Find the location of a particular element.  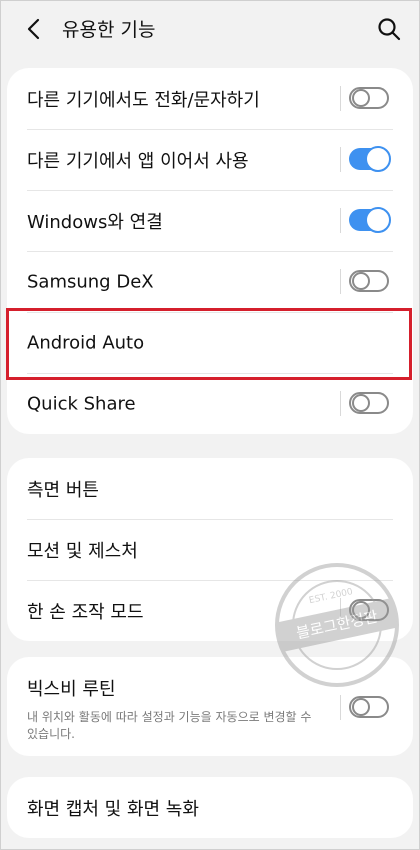

setting-label: 빅스비 루틴 is located at coordinates (71, 689).